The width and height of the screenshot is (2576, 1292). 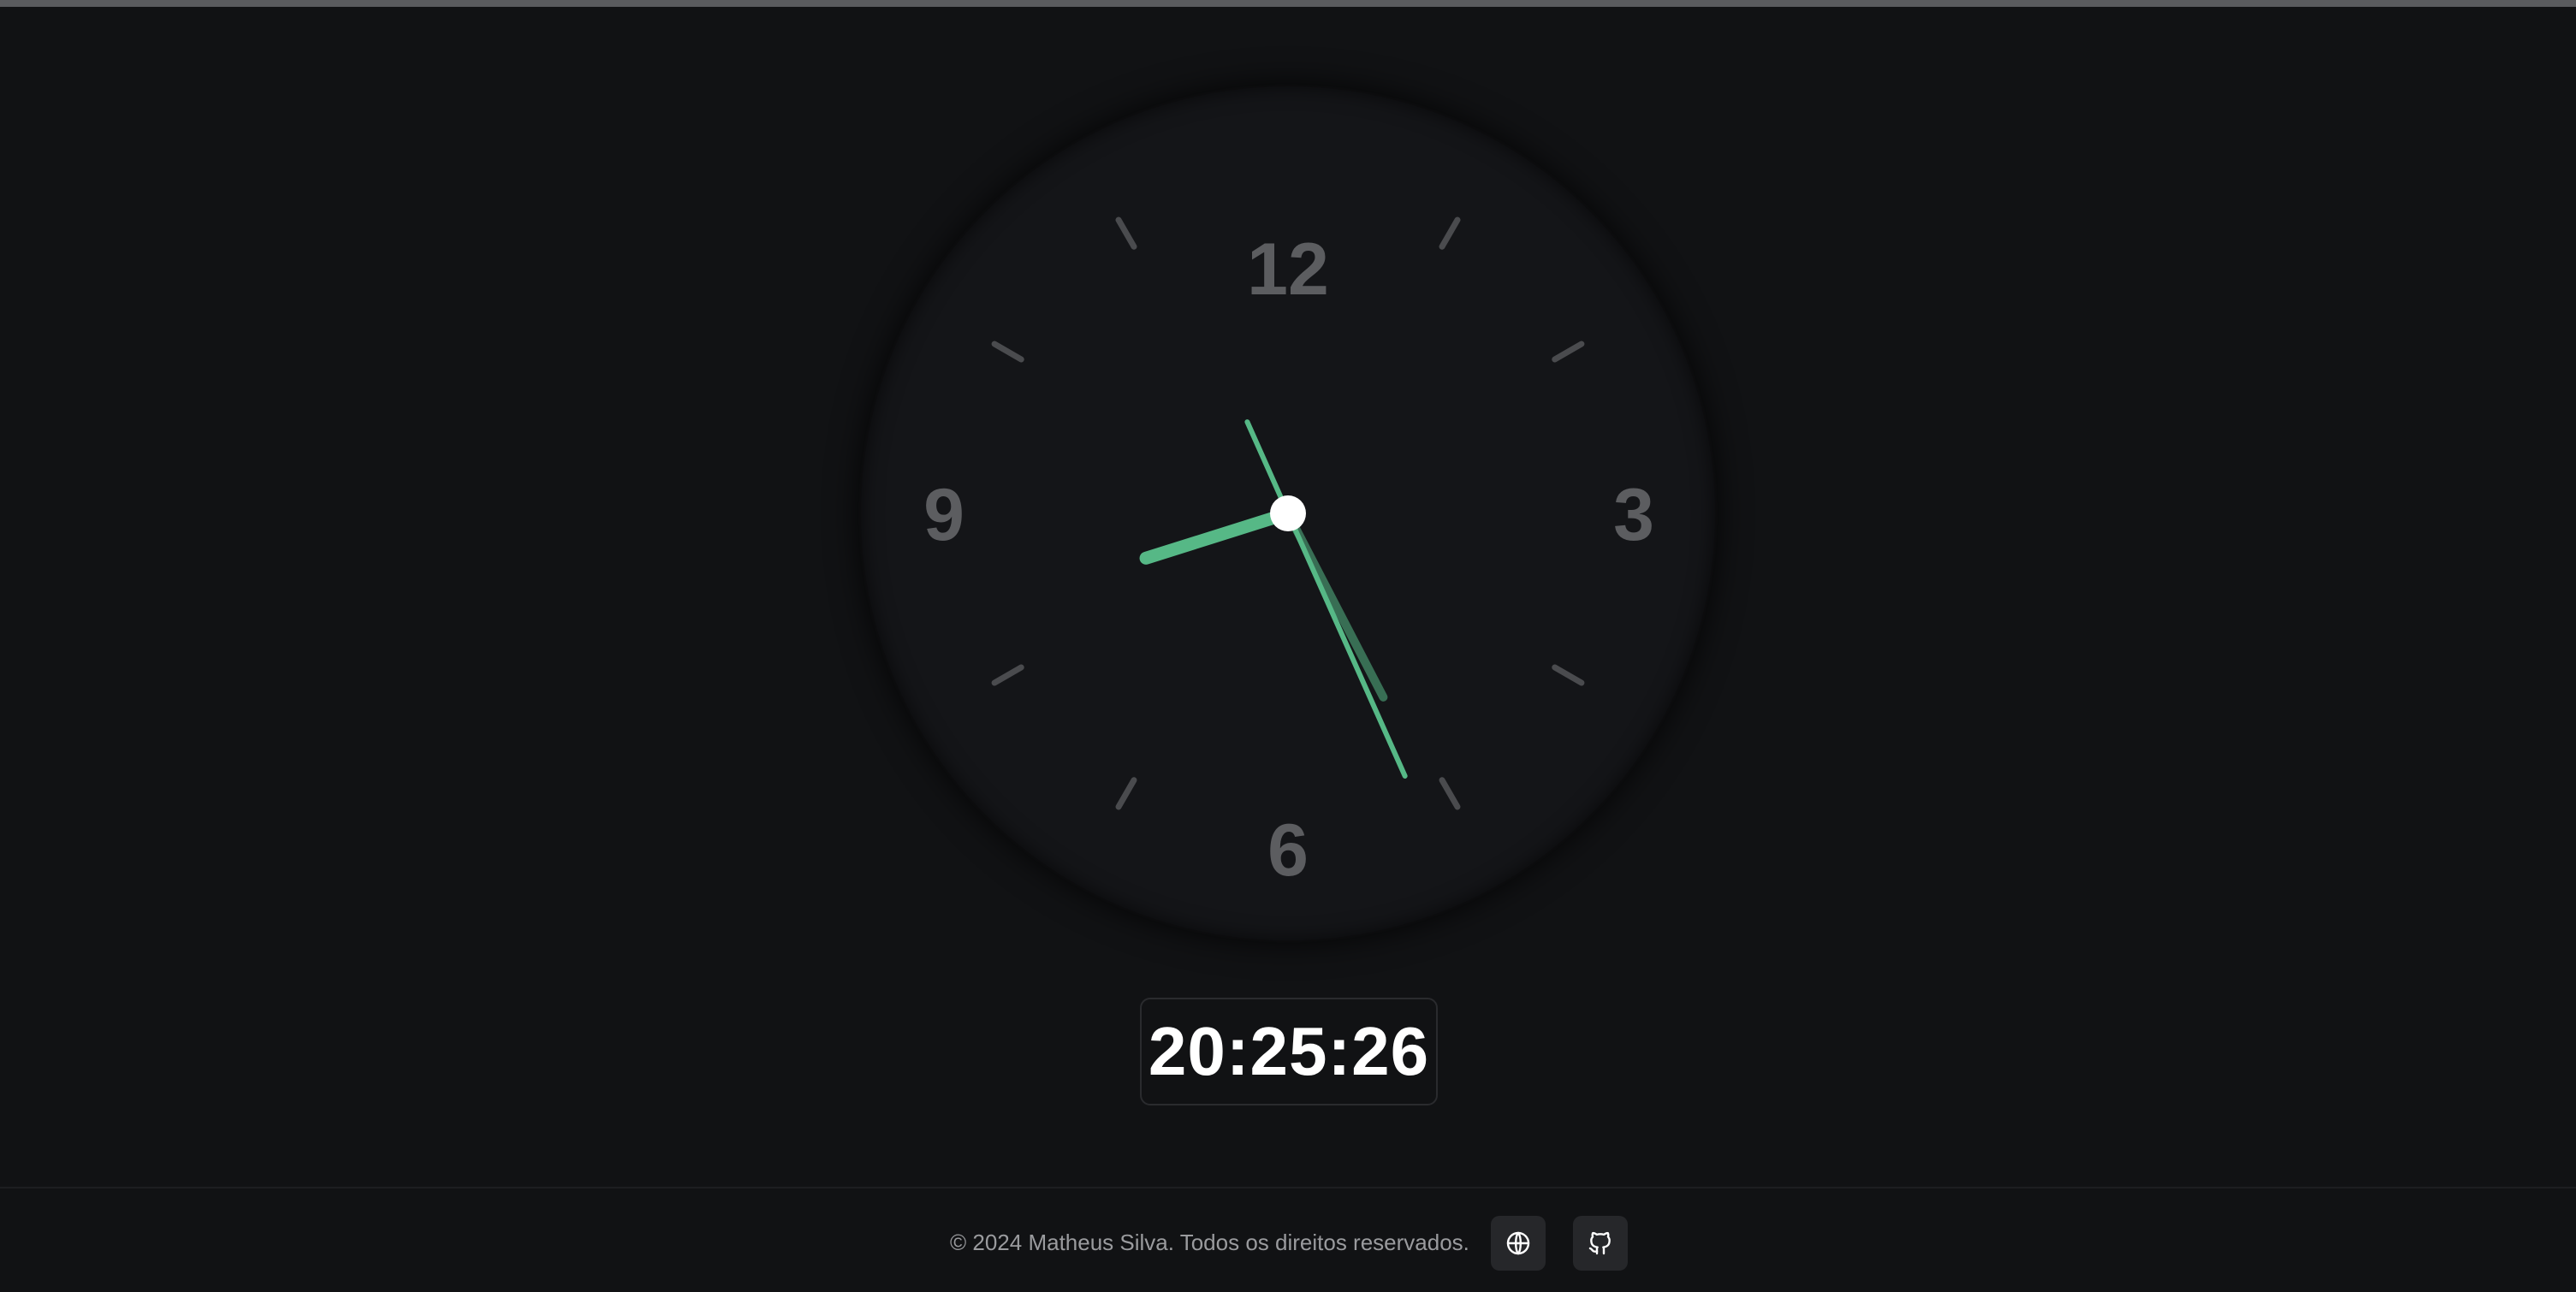 I want to click on analog-clock: 12 3 6 9, so click(x=1288, y=554).